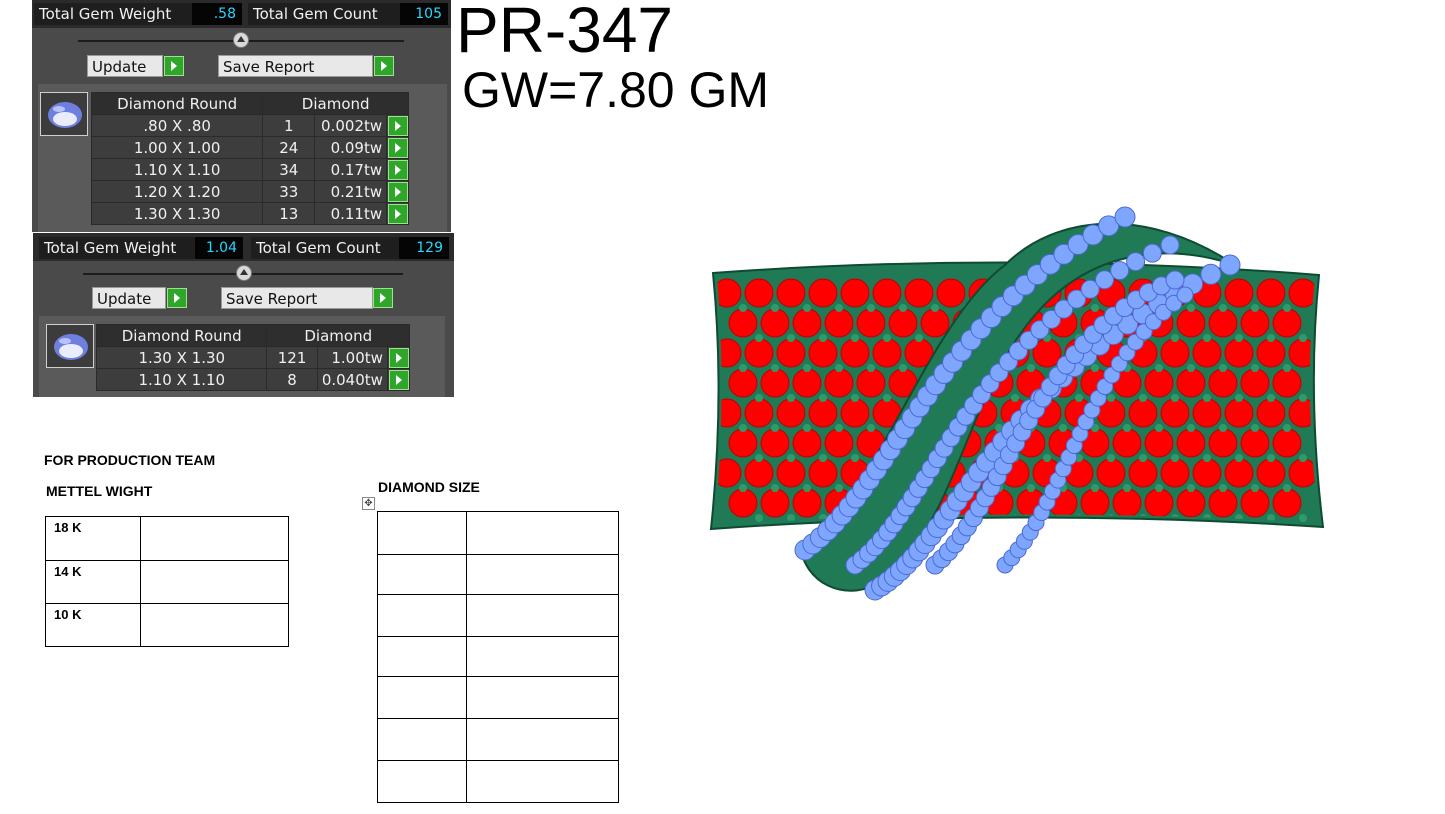 The width and height of the screenshot is (1445, 814). I want to click on qty-cell: 121, so click(292, 357).